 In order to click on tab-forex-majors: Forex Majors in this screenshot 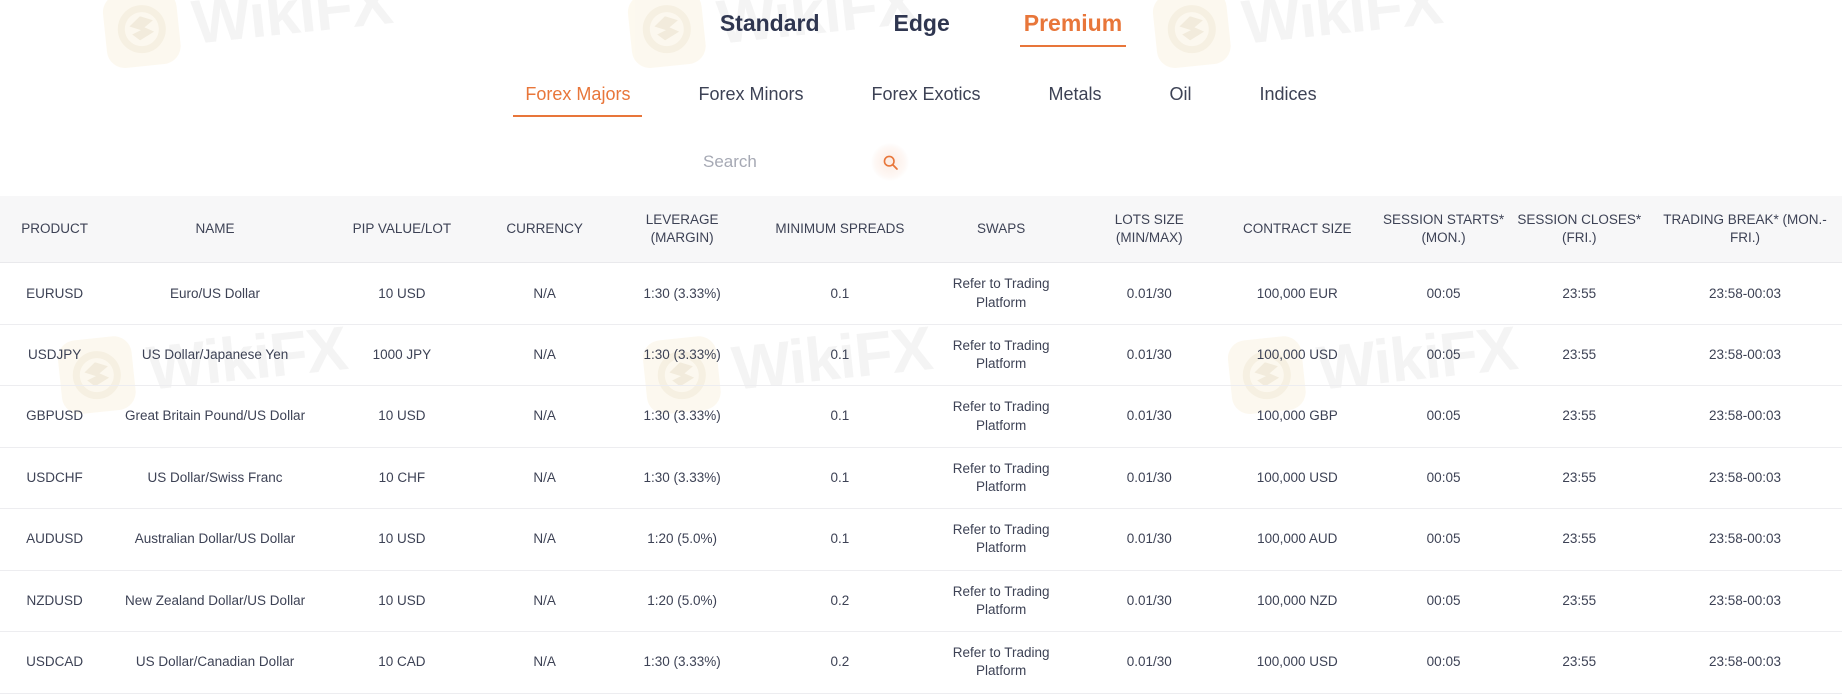, I will do `click(577, 100)`.